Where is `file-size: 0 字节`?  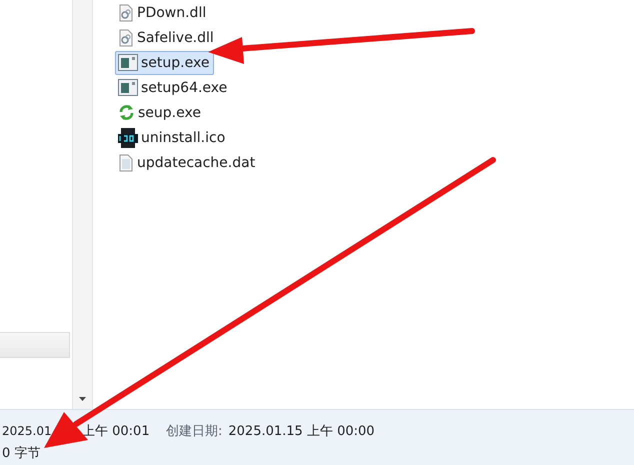
file-size: 0 字节 is located at coordinates (21, 453).